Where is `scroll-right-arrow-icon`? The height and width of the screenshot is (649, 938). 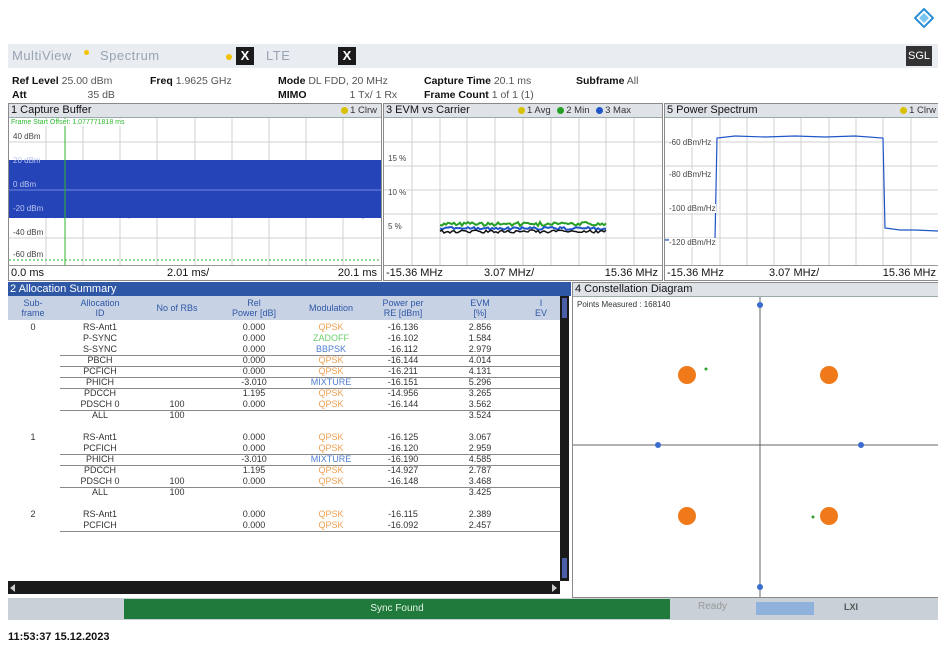 scroll-right-arrow-icon is located at coordinates (554, 588).